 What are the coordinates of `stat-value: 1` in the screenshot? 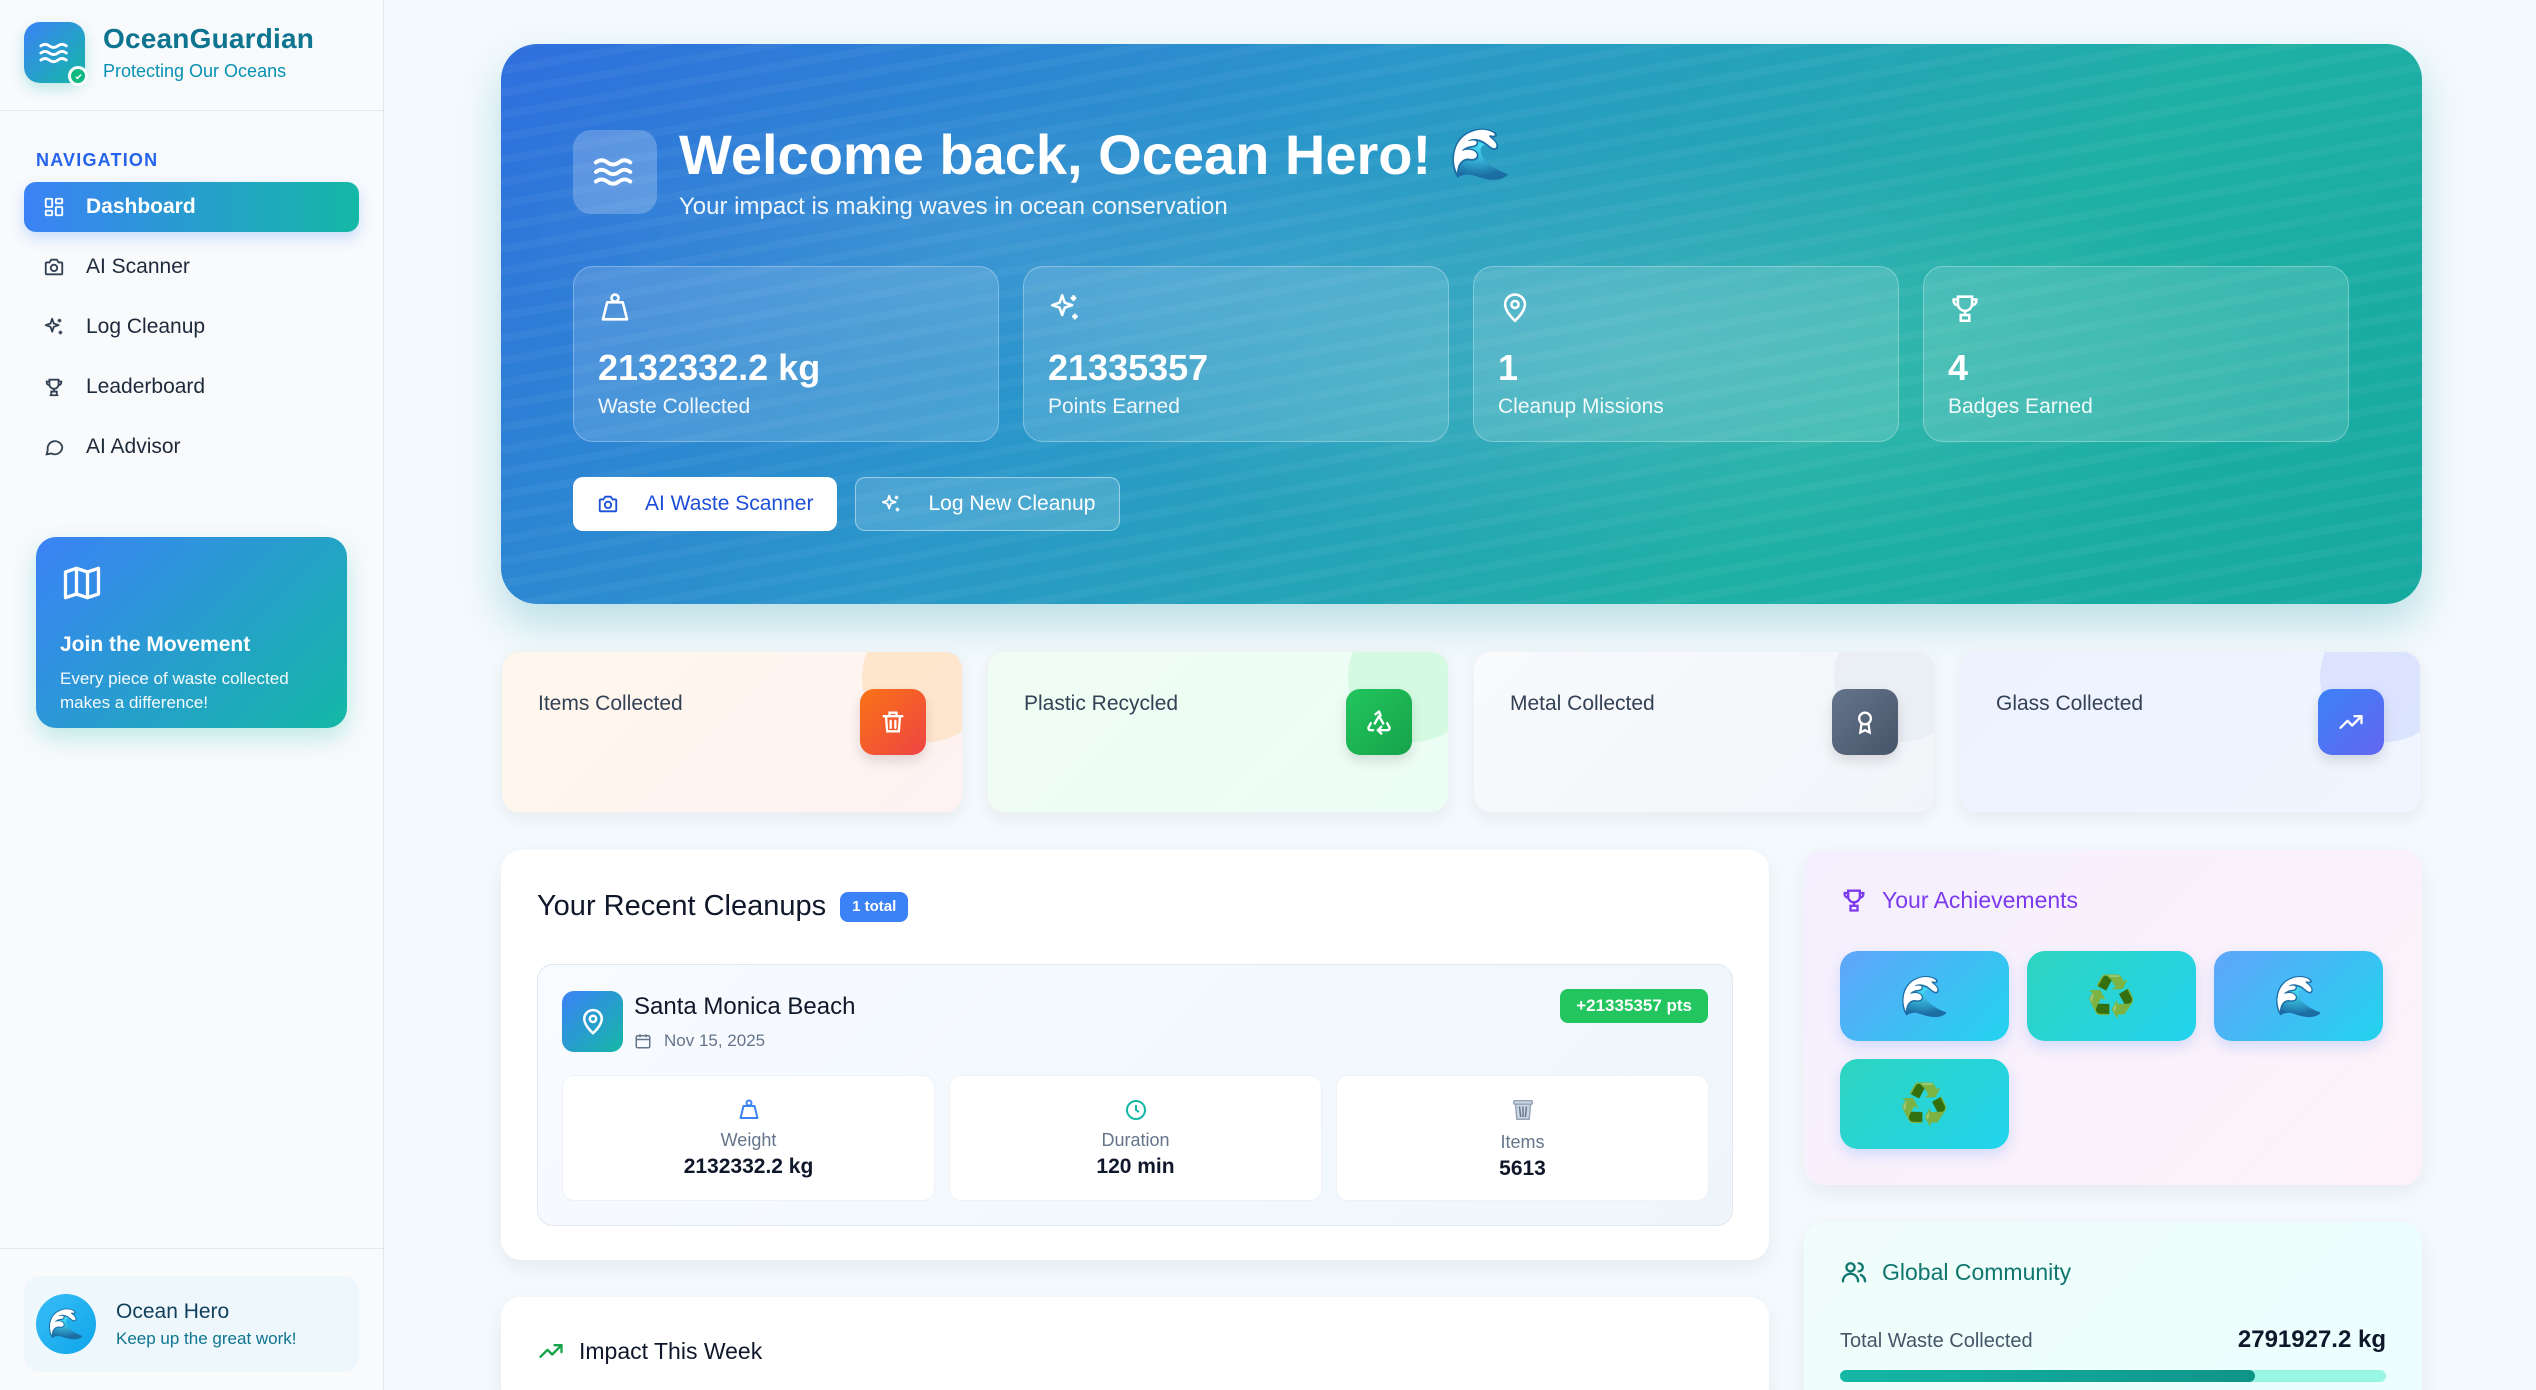 It's located at (1508, 367).